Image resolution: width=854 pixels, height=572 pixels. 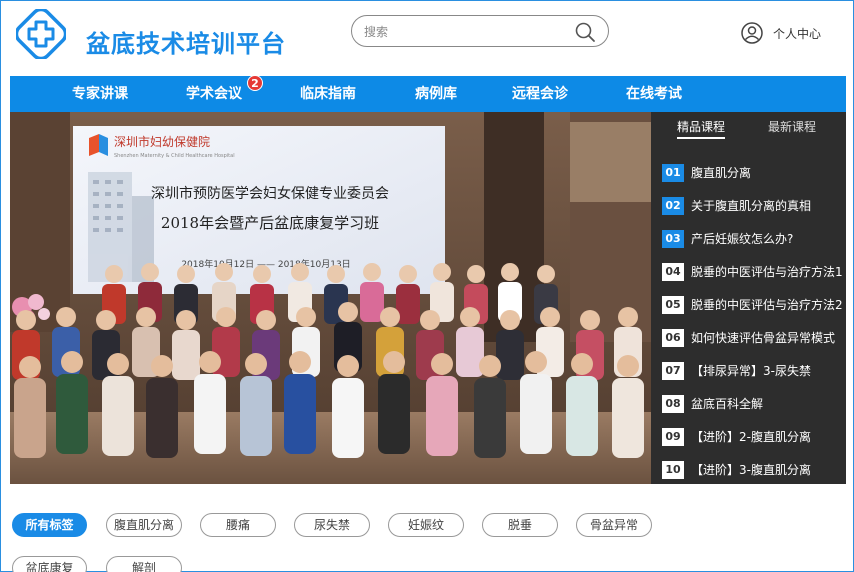 I want to click on user-icon, so click(x=752, y=33).